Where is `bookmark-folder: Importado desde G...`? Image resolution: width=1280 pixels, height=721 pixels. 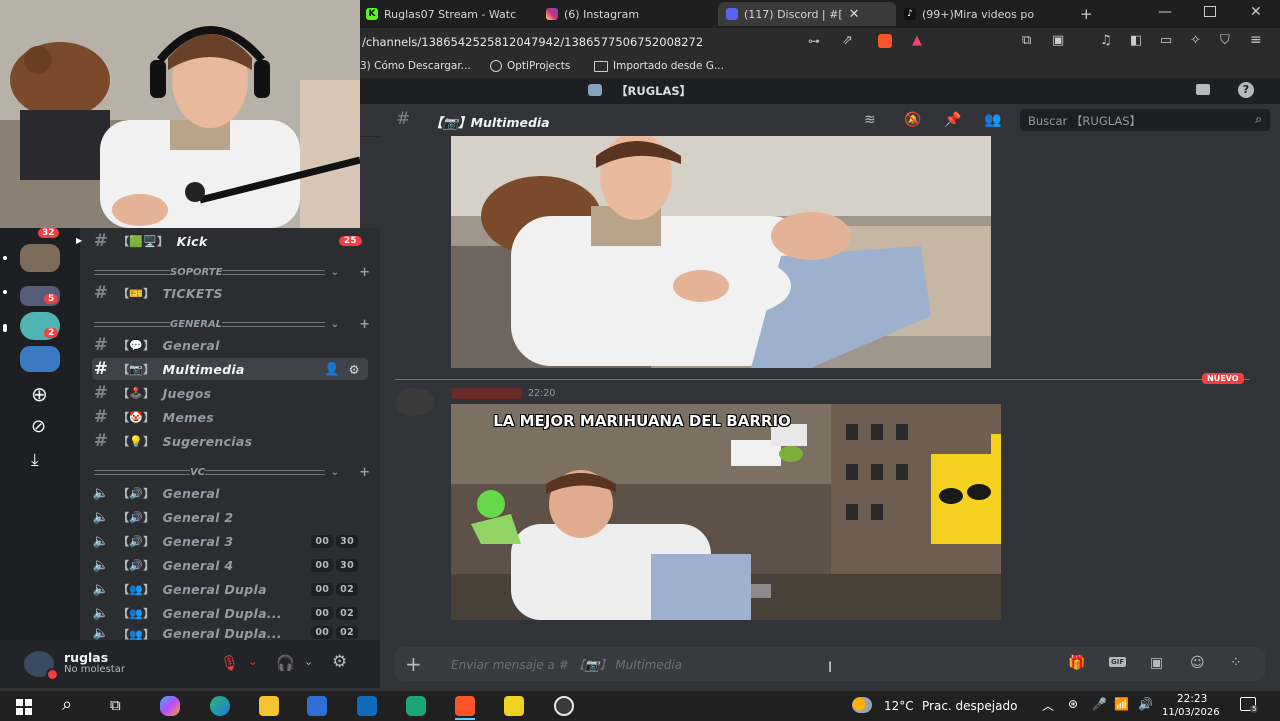 bookmark-folder: Importado desde G... is located at coordinates (659, 66).